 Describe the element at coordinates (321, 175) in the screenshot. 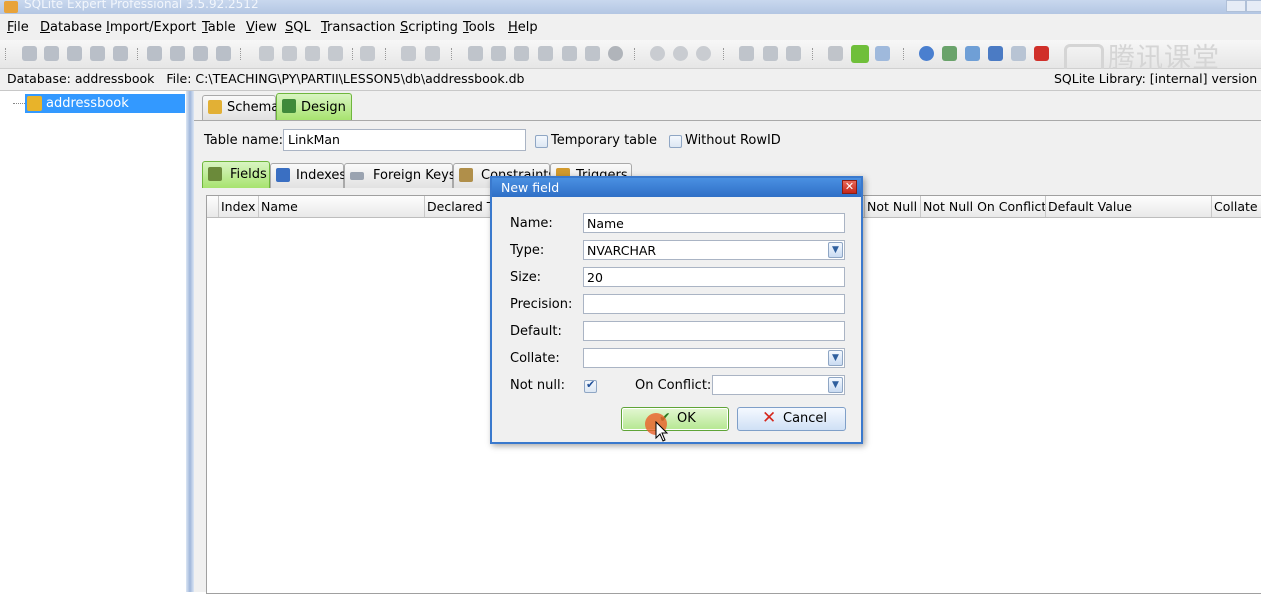

I see `tab-indexes-label: Indexes` at that location.